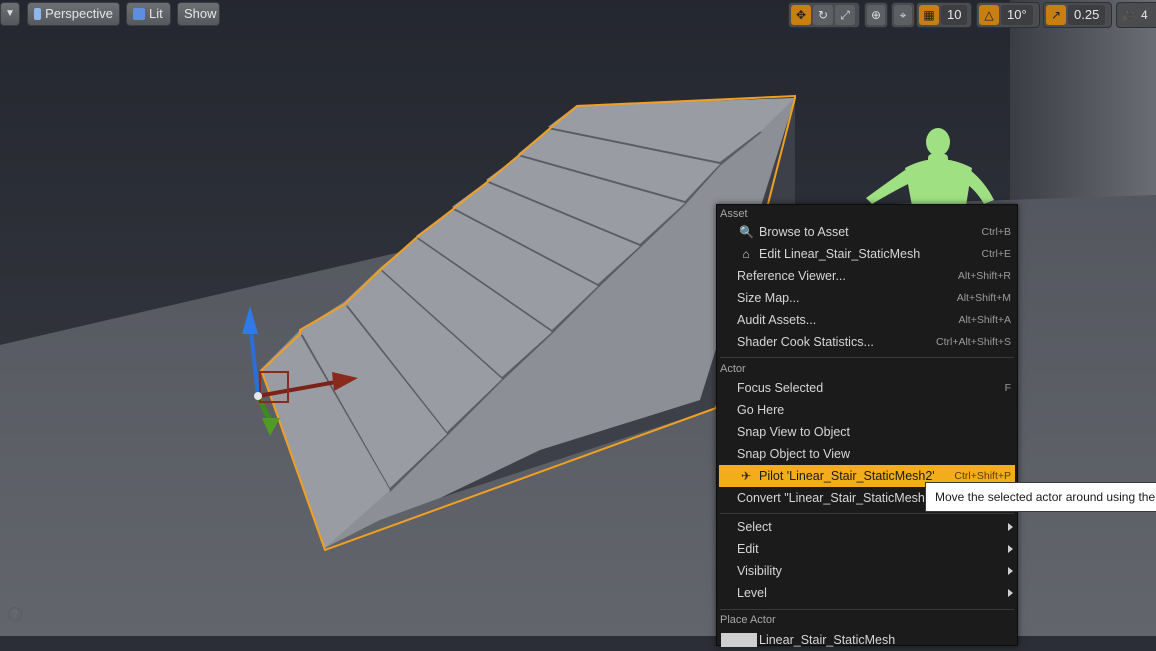  I want to click on menu-item-snap-view-to-object: Snap View to Object, so click(867, 432).